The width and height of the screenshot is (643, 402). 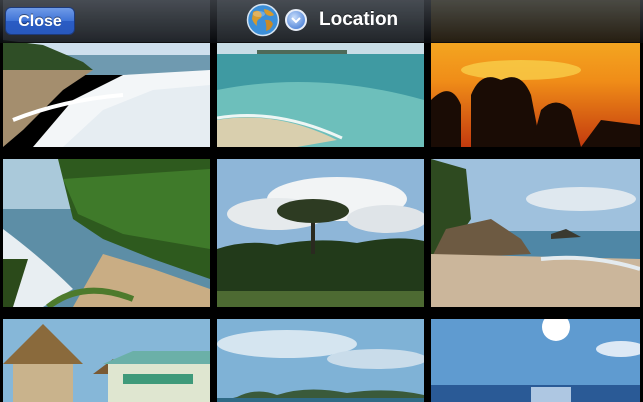 I want to click on page-title: Location, so click(x=359, y=19).